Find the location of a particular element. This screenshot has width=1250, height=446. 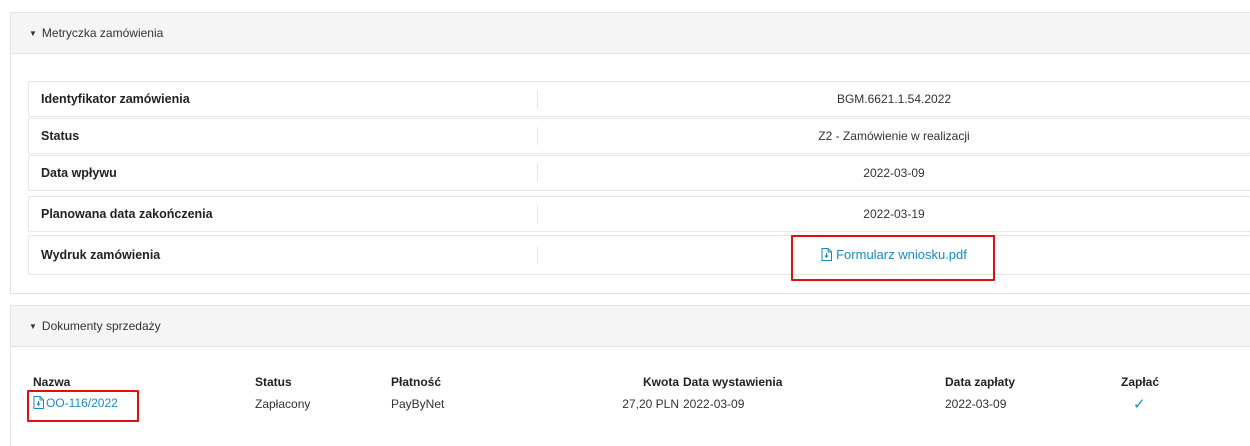

meta-label: Wydruk zamówienia is located at coordinates (101, 255).